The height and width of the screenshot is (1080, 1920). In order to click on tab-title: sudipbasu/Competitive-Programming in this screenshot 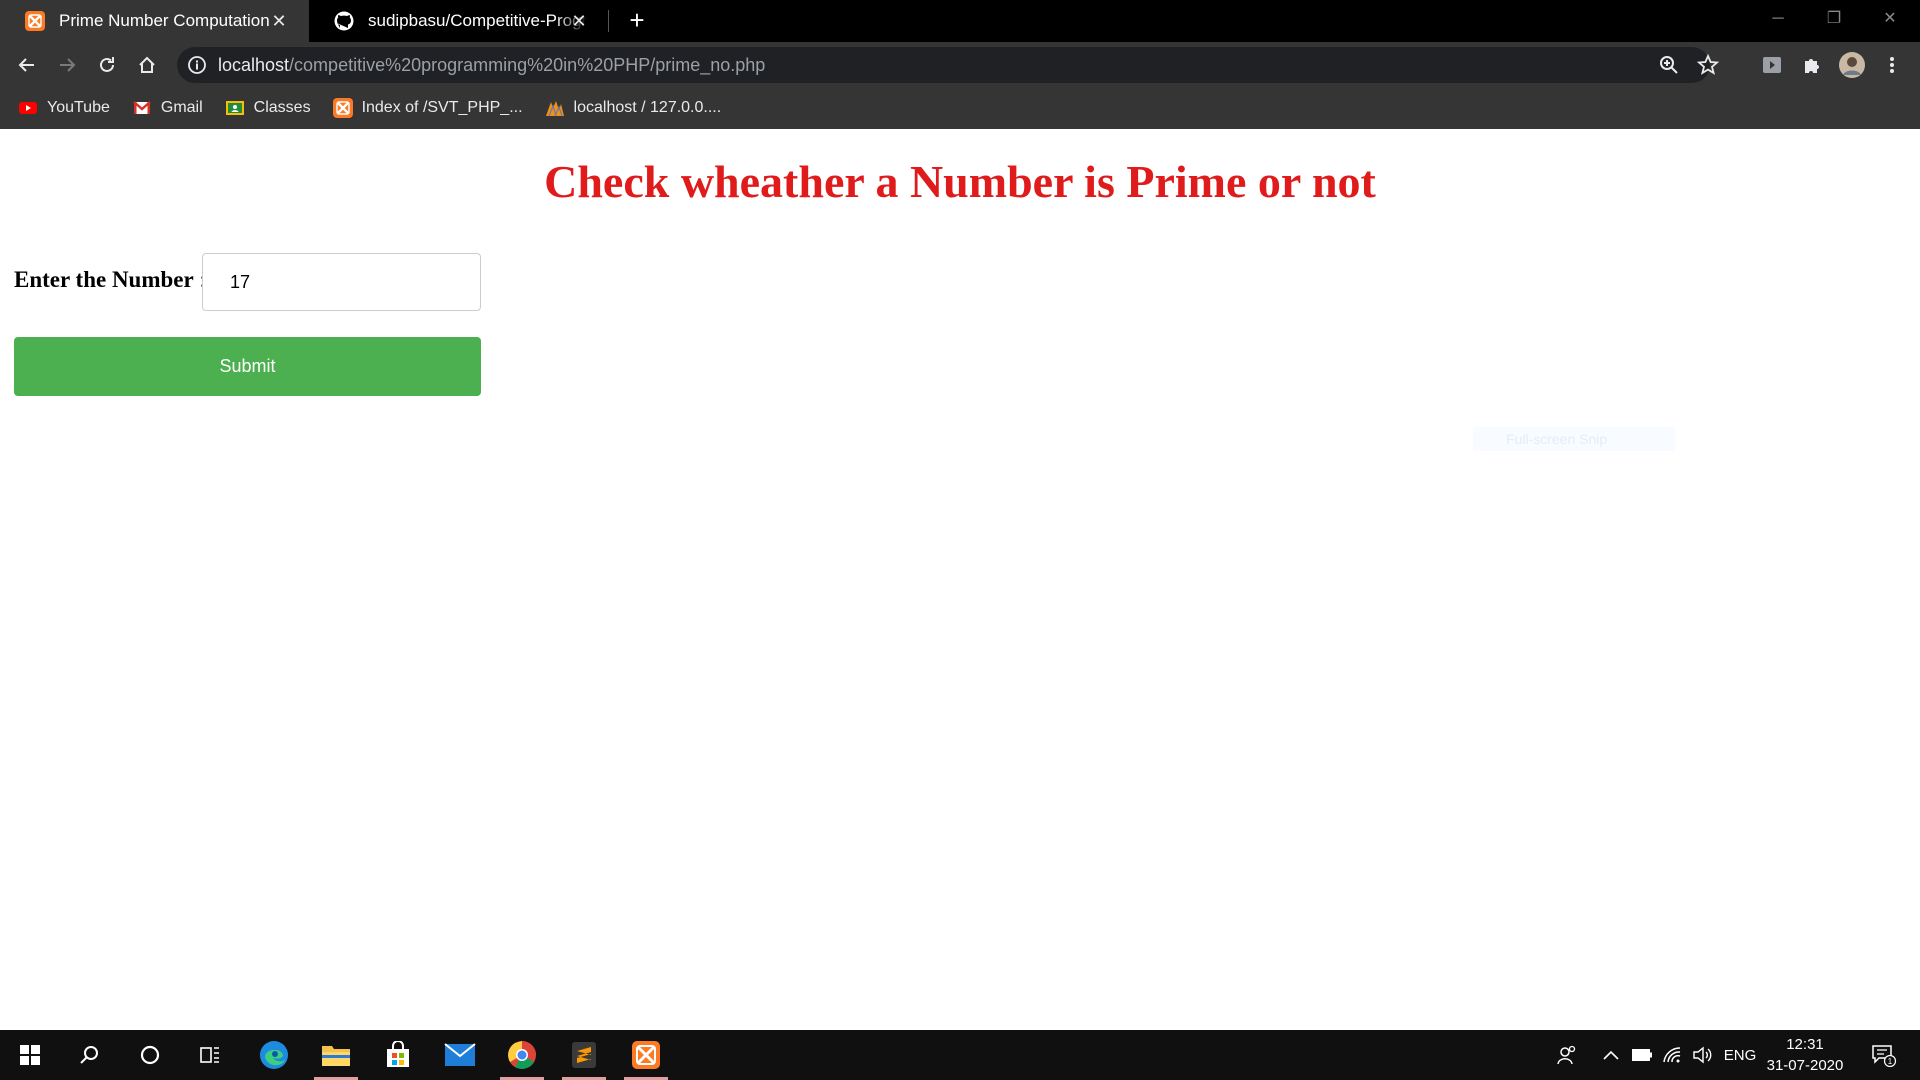, I will do `click(478, 20)`.